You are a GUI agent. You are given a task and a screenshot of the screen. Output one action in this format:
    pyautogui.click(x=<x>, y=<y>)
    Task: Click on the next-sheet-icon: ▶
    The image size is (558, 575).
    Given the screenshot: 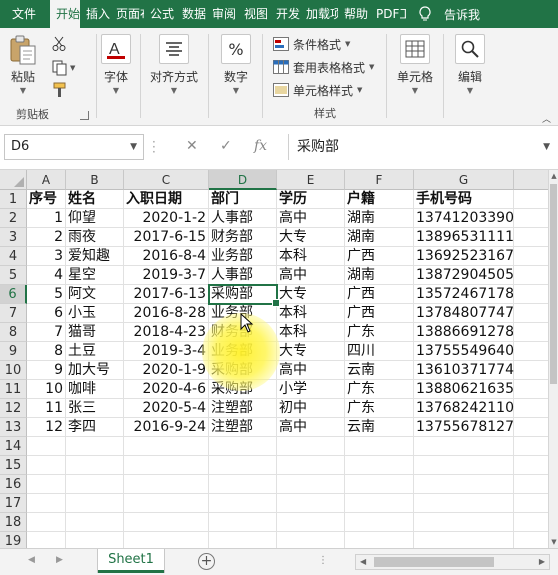 What is the action you would take?
    pyautogui.click(x=59, y=560)
    